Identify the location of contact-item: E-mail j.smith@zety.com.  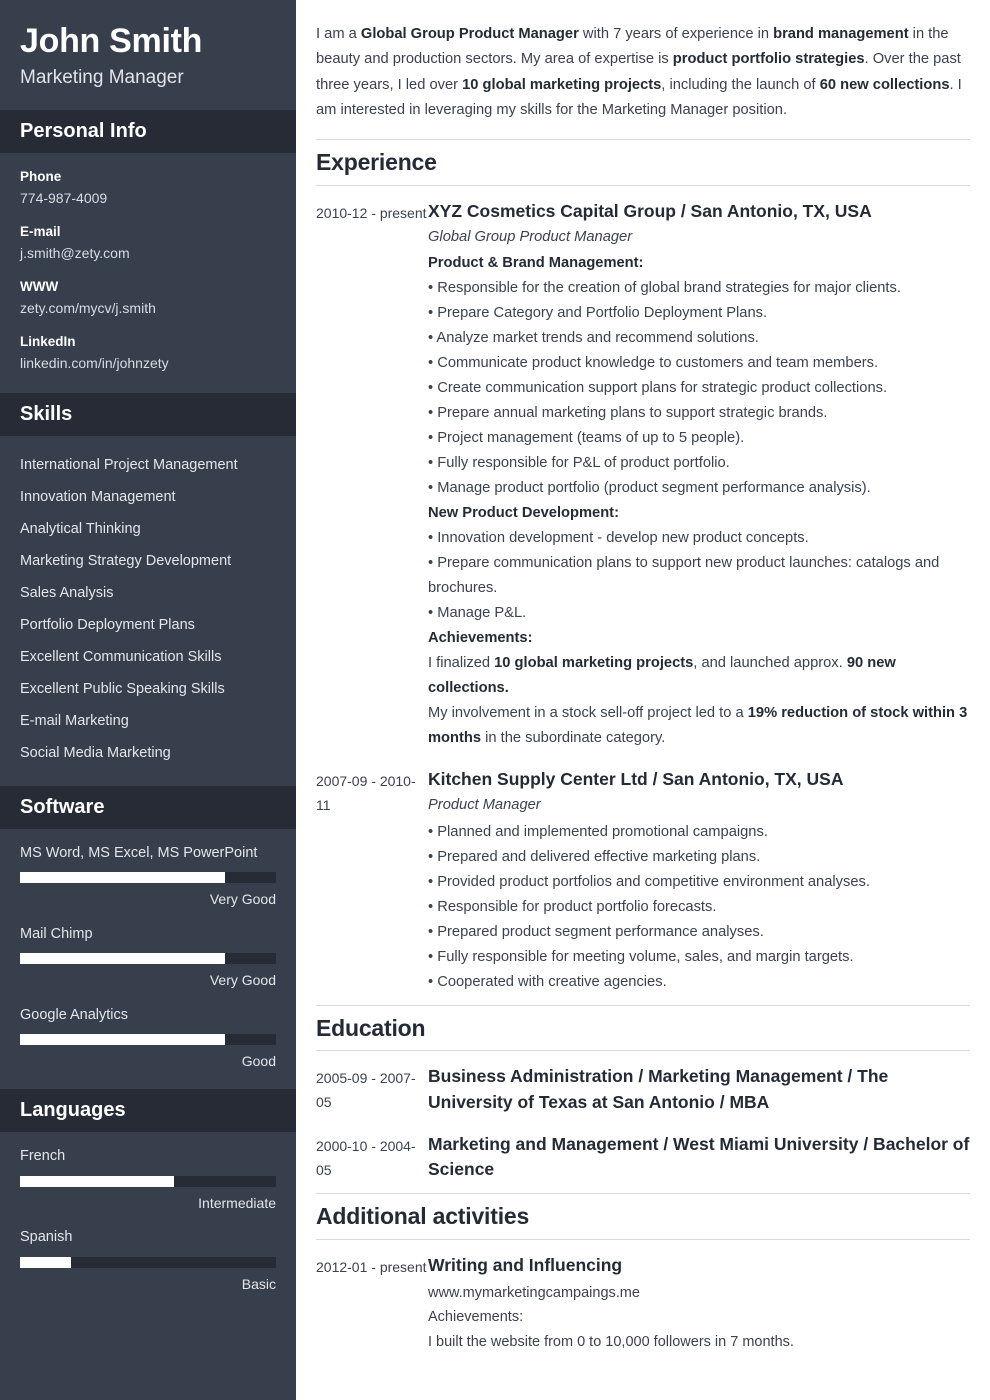
(148, 243).